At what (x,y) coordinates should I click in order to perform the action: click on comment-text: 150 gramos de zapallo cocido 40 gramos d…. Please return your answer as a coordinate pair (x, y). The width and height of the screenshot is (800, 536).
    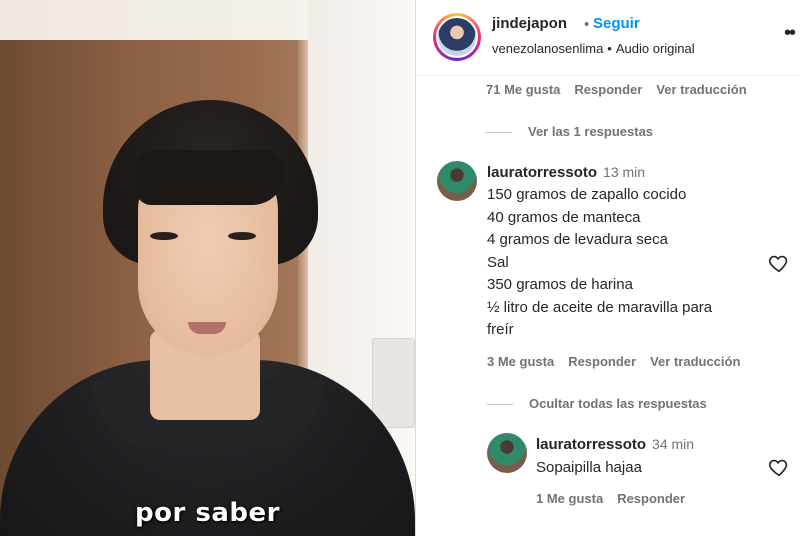
    Looking at the image, I should click on (600, 262).